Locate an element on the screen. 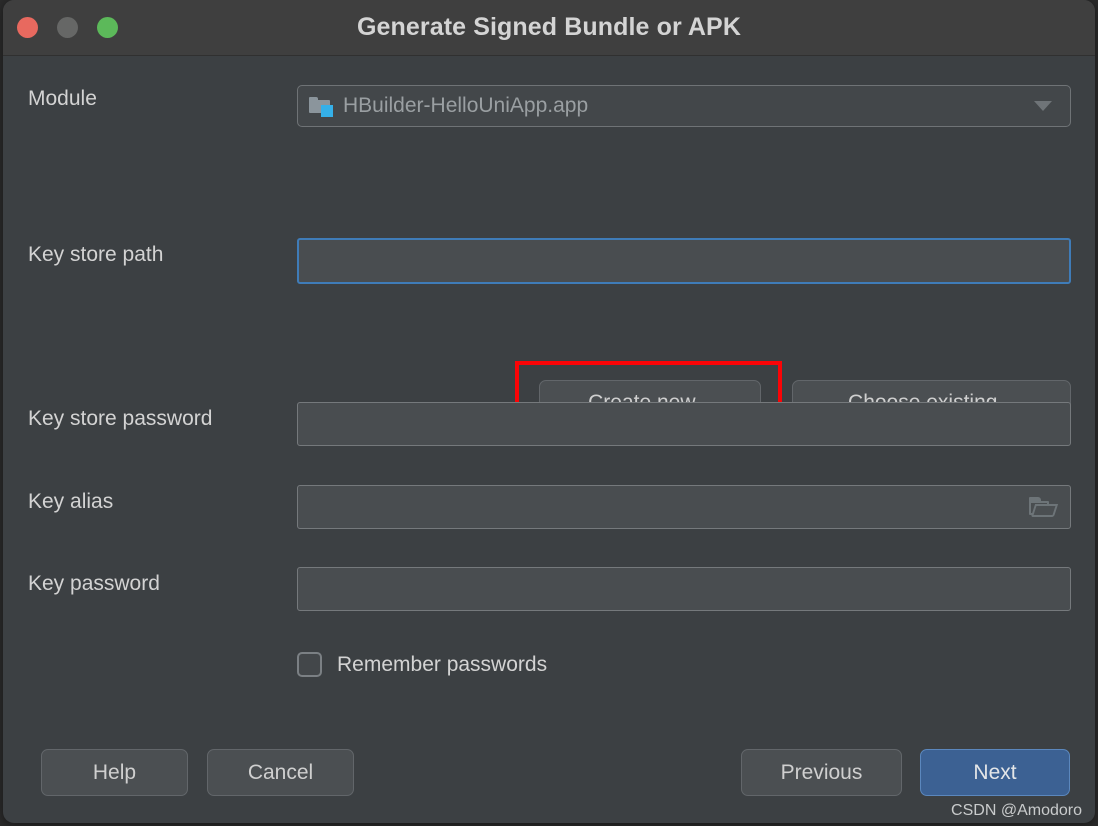 The height and width of the screenshot is (826, 1098). window-title: Generate Signed Bundle or APK is located at coordinates (549, 27).